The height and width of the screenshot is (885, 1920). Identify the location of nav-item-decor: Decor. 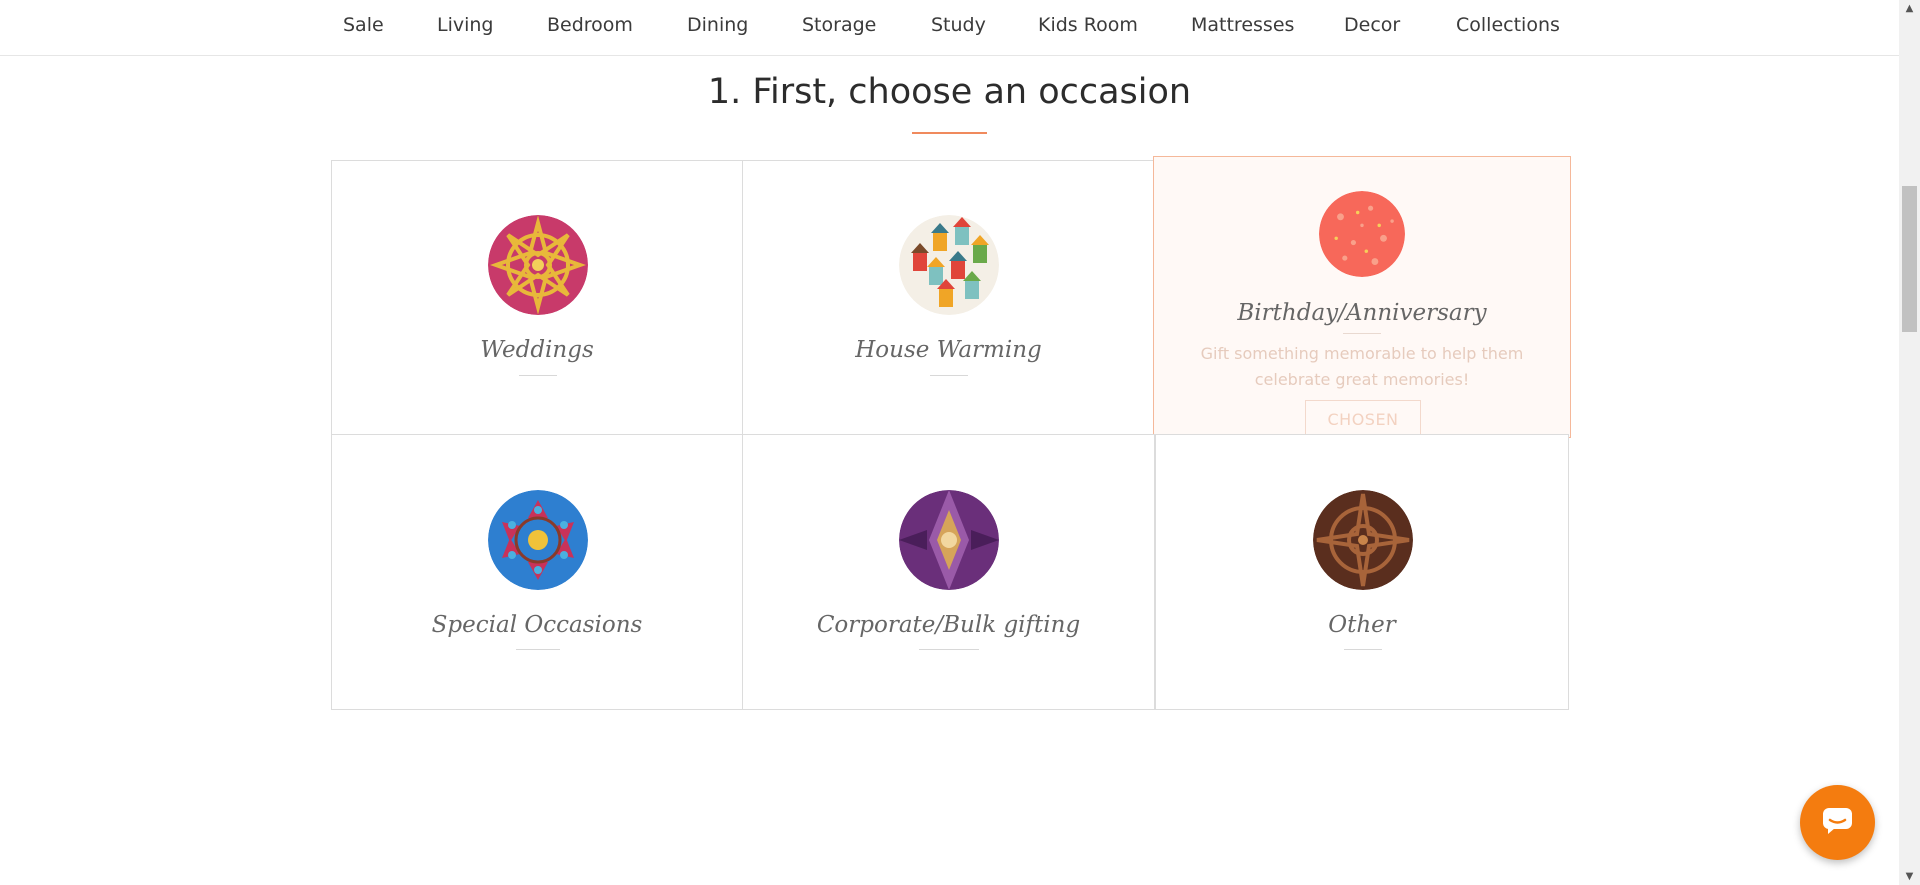
(1372, 25).